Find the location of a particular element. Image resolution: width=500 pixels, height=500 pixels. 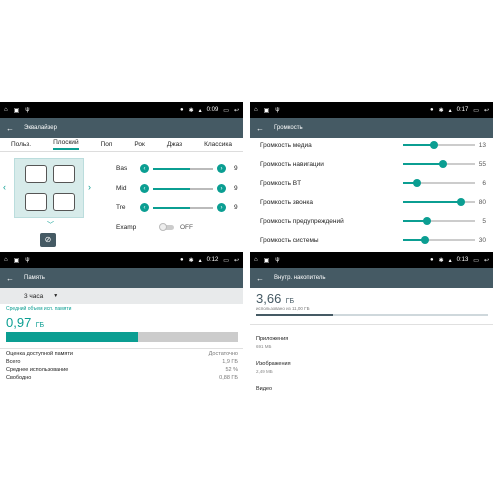

storage-item-video: Видео is located at coordinates (264, 389).